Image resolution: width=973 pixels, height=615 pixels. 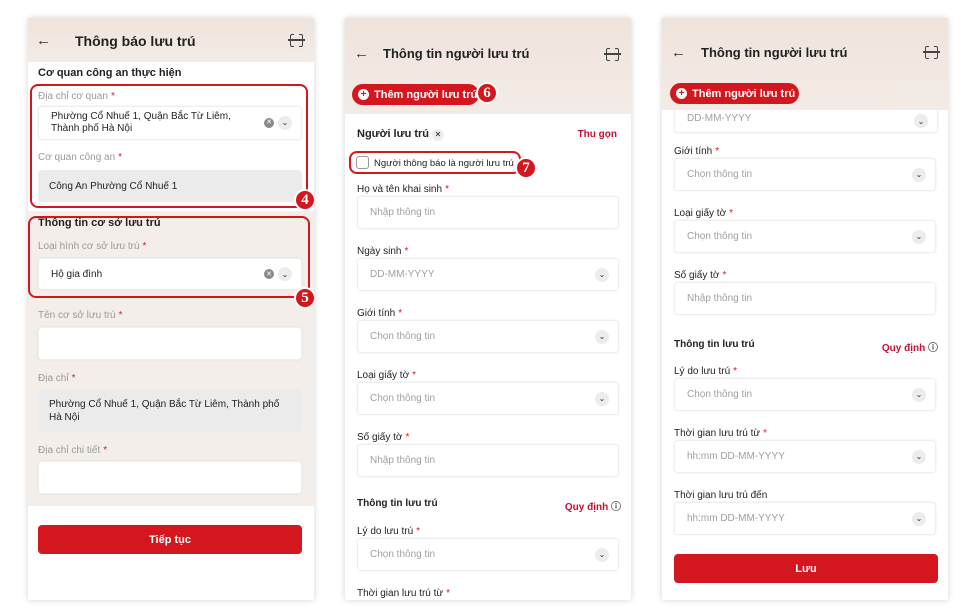 I want to click on field-label: Họ và tên khai sinh *, so click(x=403, y=189).